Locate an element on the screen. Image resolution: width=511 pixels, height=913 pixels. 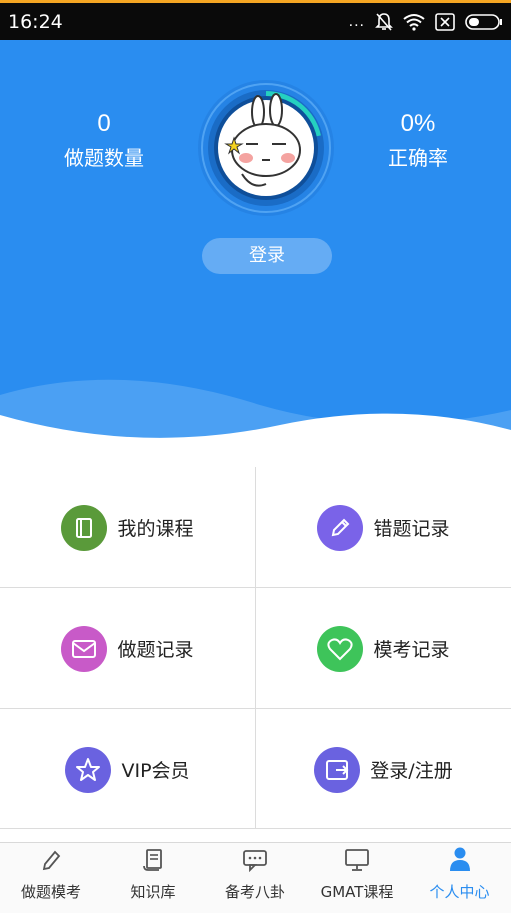
accuracy-value: 0% is located at coordinates (418, 123).